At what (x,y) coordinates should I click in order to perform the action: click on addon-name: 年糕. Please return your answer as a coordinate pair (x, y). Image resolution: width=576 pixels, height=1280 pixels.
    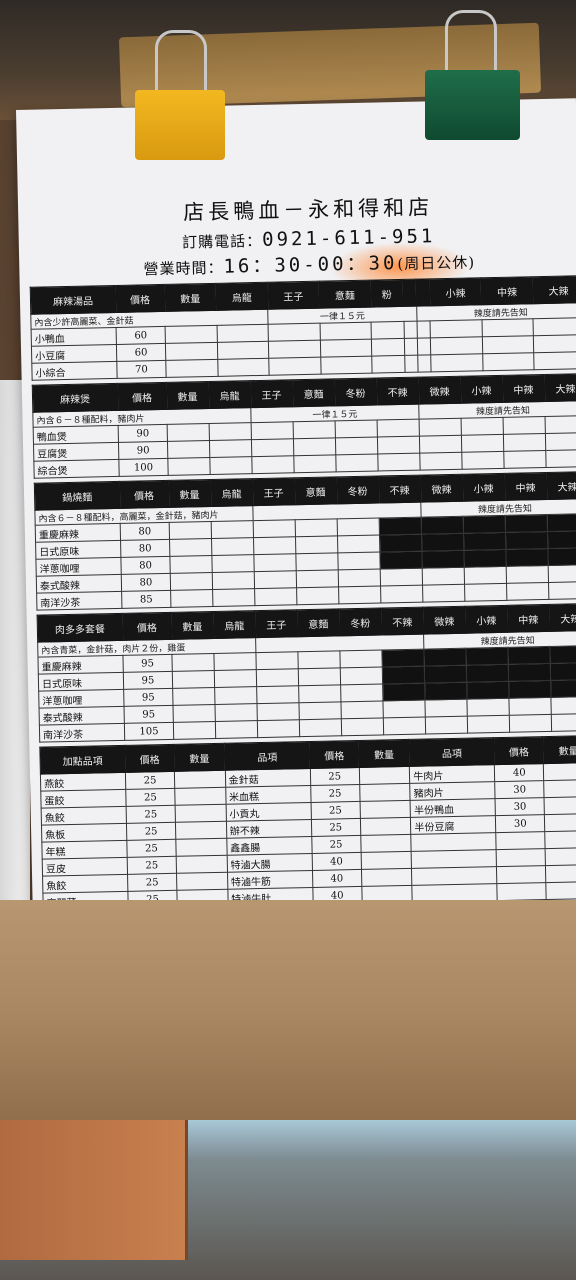
    Looking at the image, I should click on (84, 850).